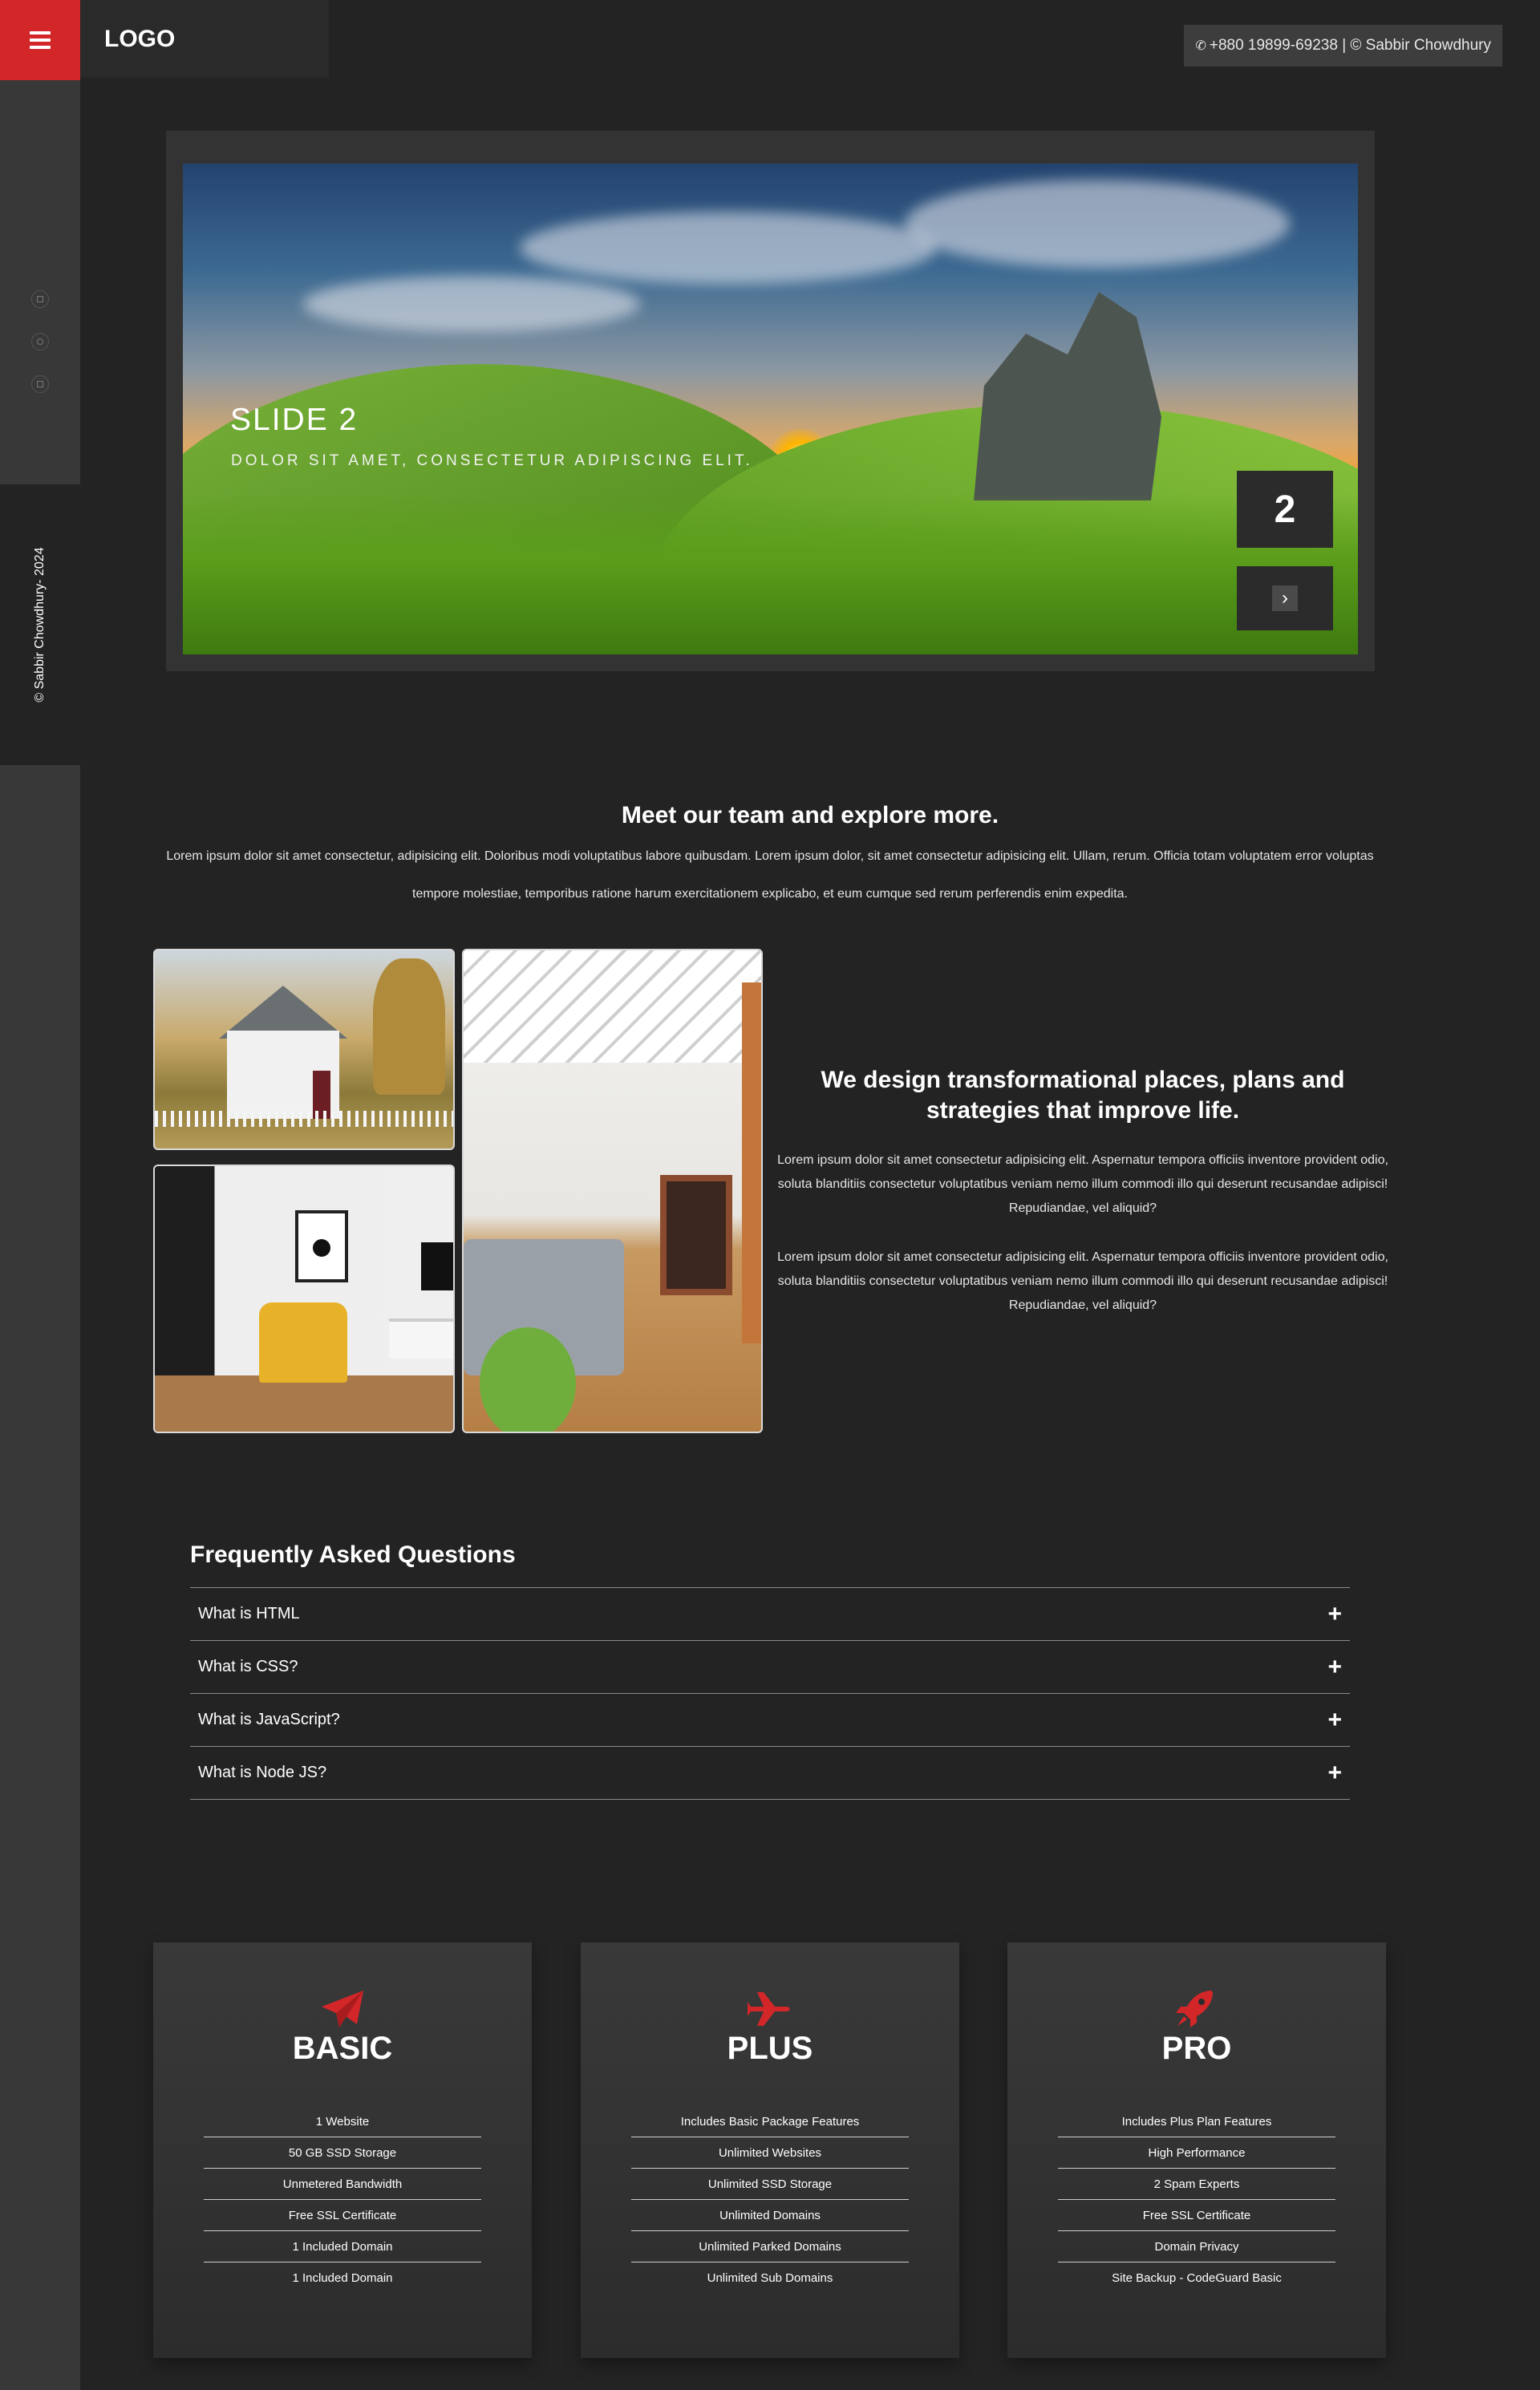  What do you see at coordinates (770, 2153) in the screenshot?
I see `feature-item: Unlimited Websites` at bounding box center [770, 2153].